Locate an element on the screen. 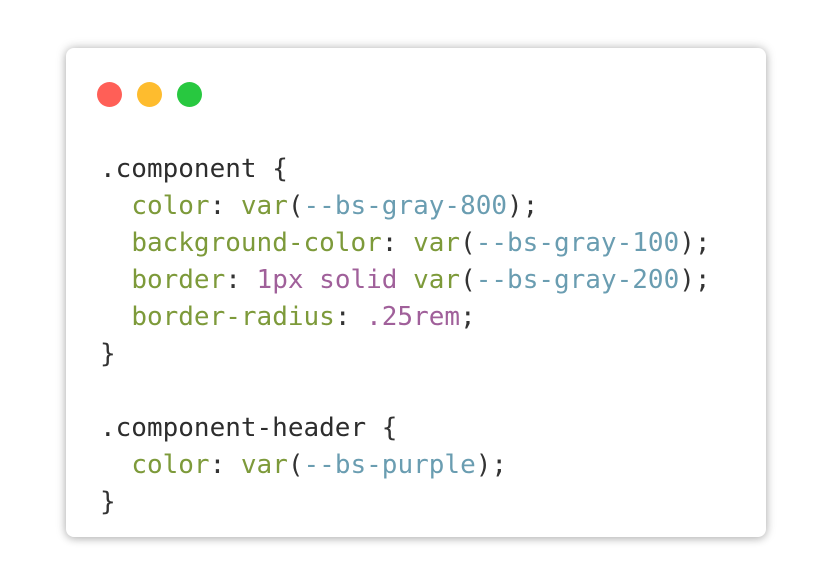 Image resolution: width=832 pixels, height=586 pixels. code-line: color: var(--bs-purple); is located at coordinates (405, 465).